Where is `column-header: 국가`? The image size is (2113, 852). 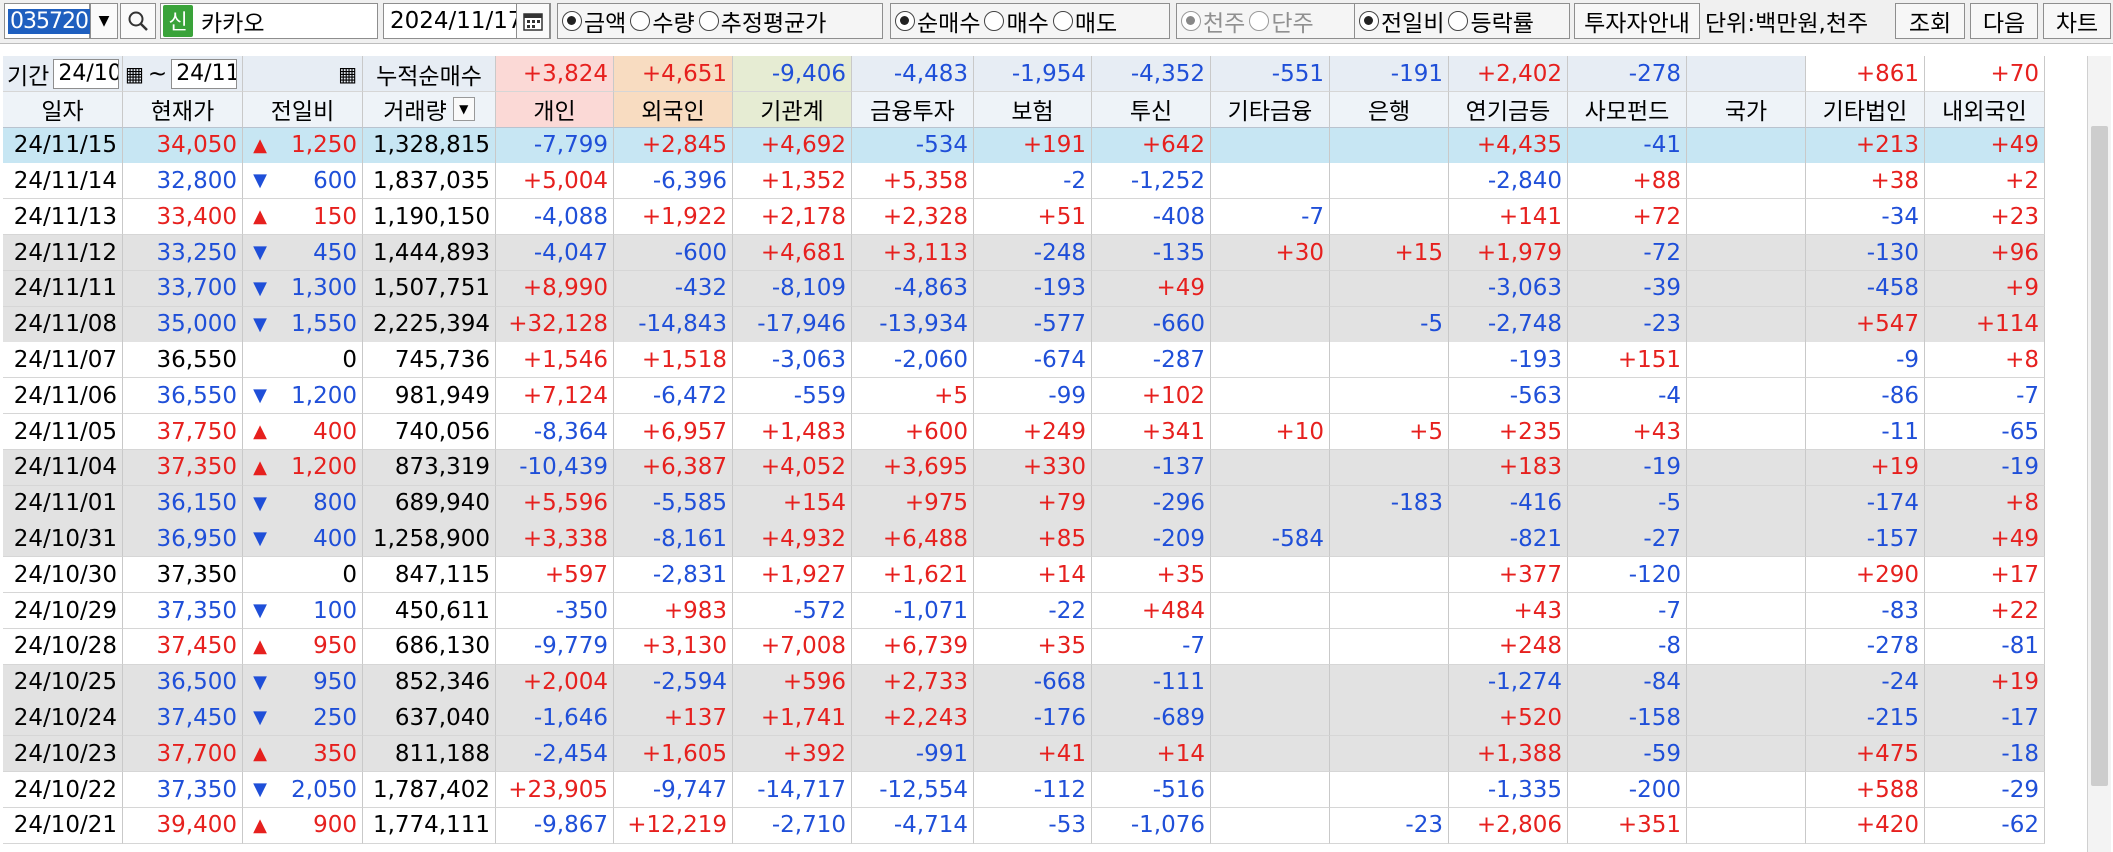
column-header: 국가 is located at coordinates (1746, 109).